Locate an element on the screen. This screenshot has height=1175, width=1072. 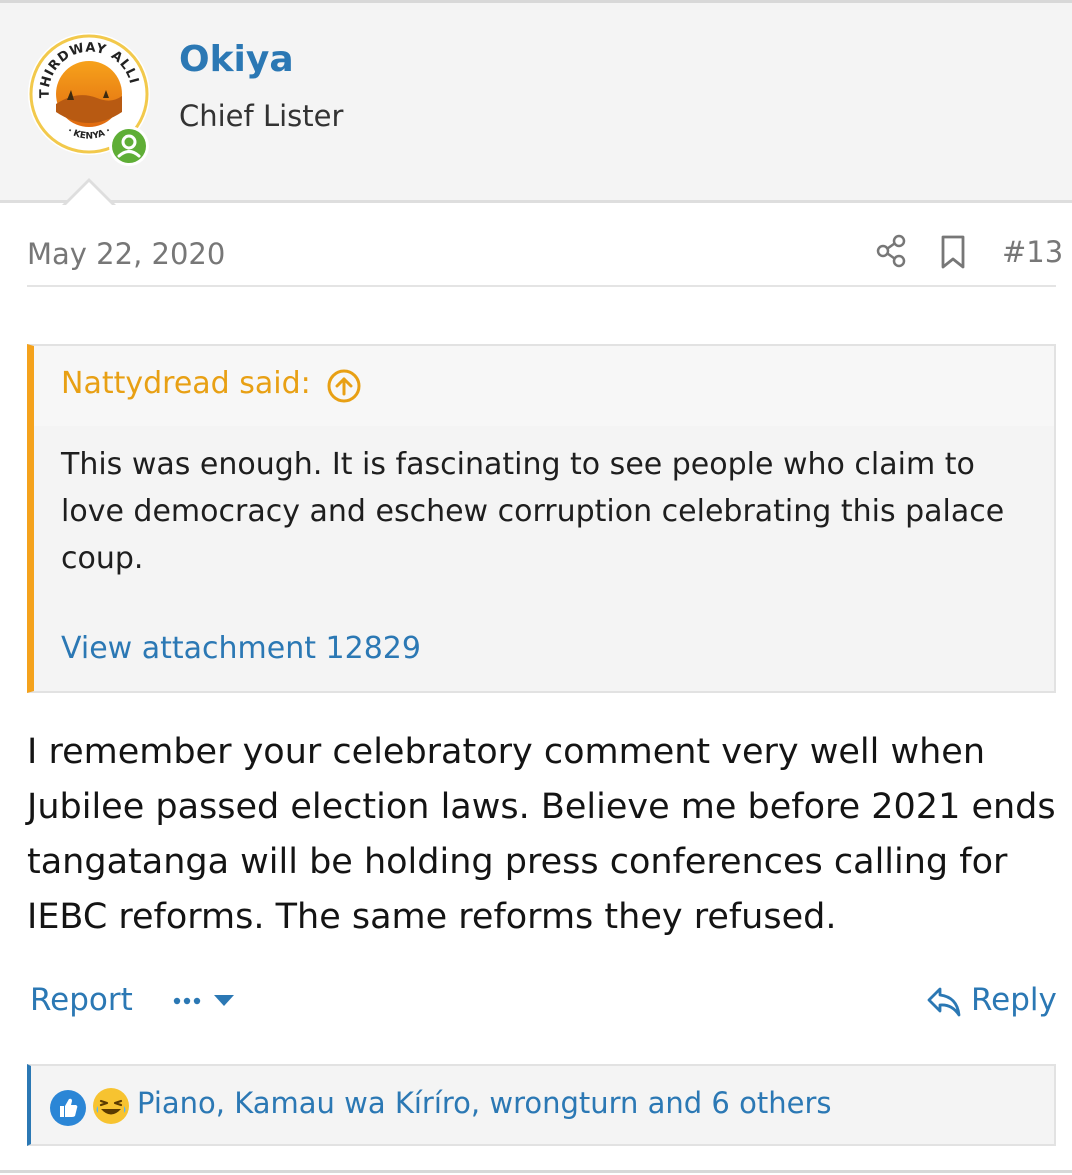
attachment-link: View attachment 12829 is located at coordinates (241, 648).